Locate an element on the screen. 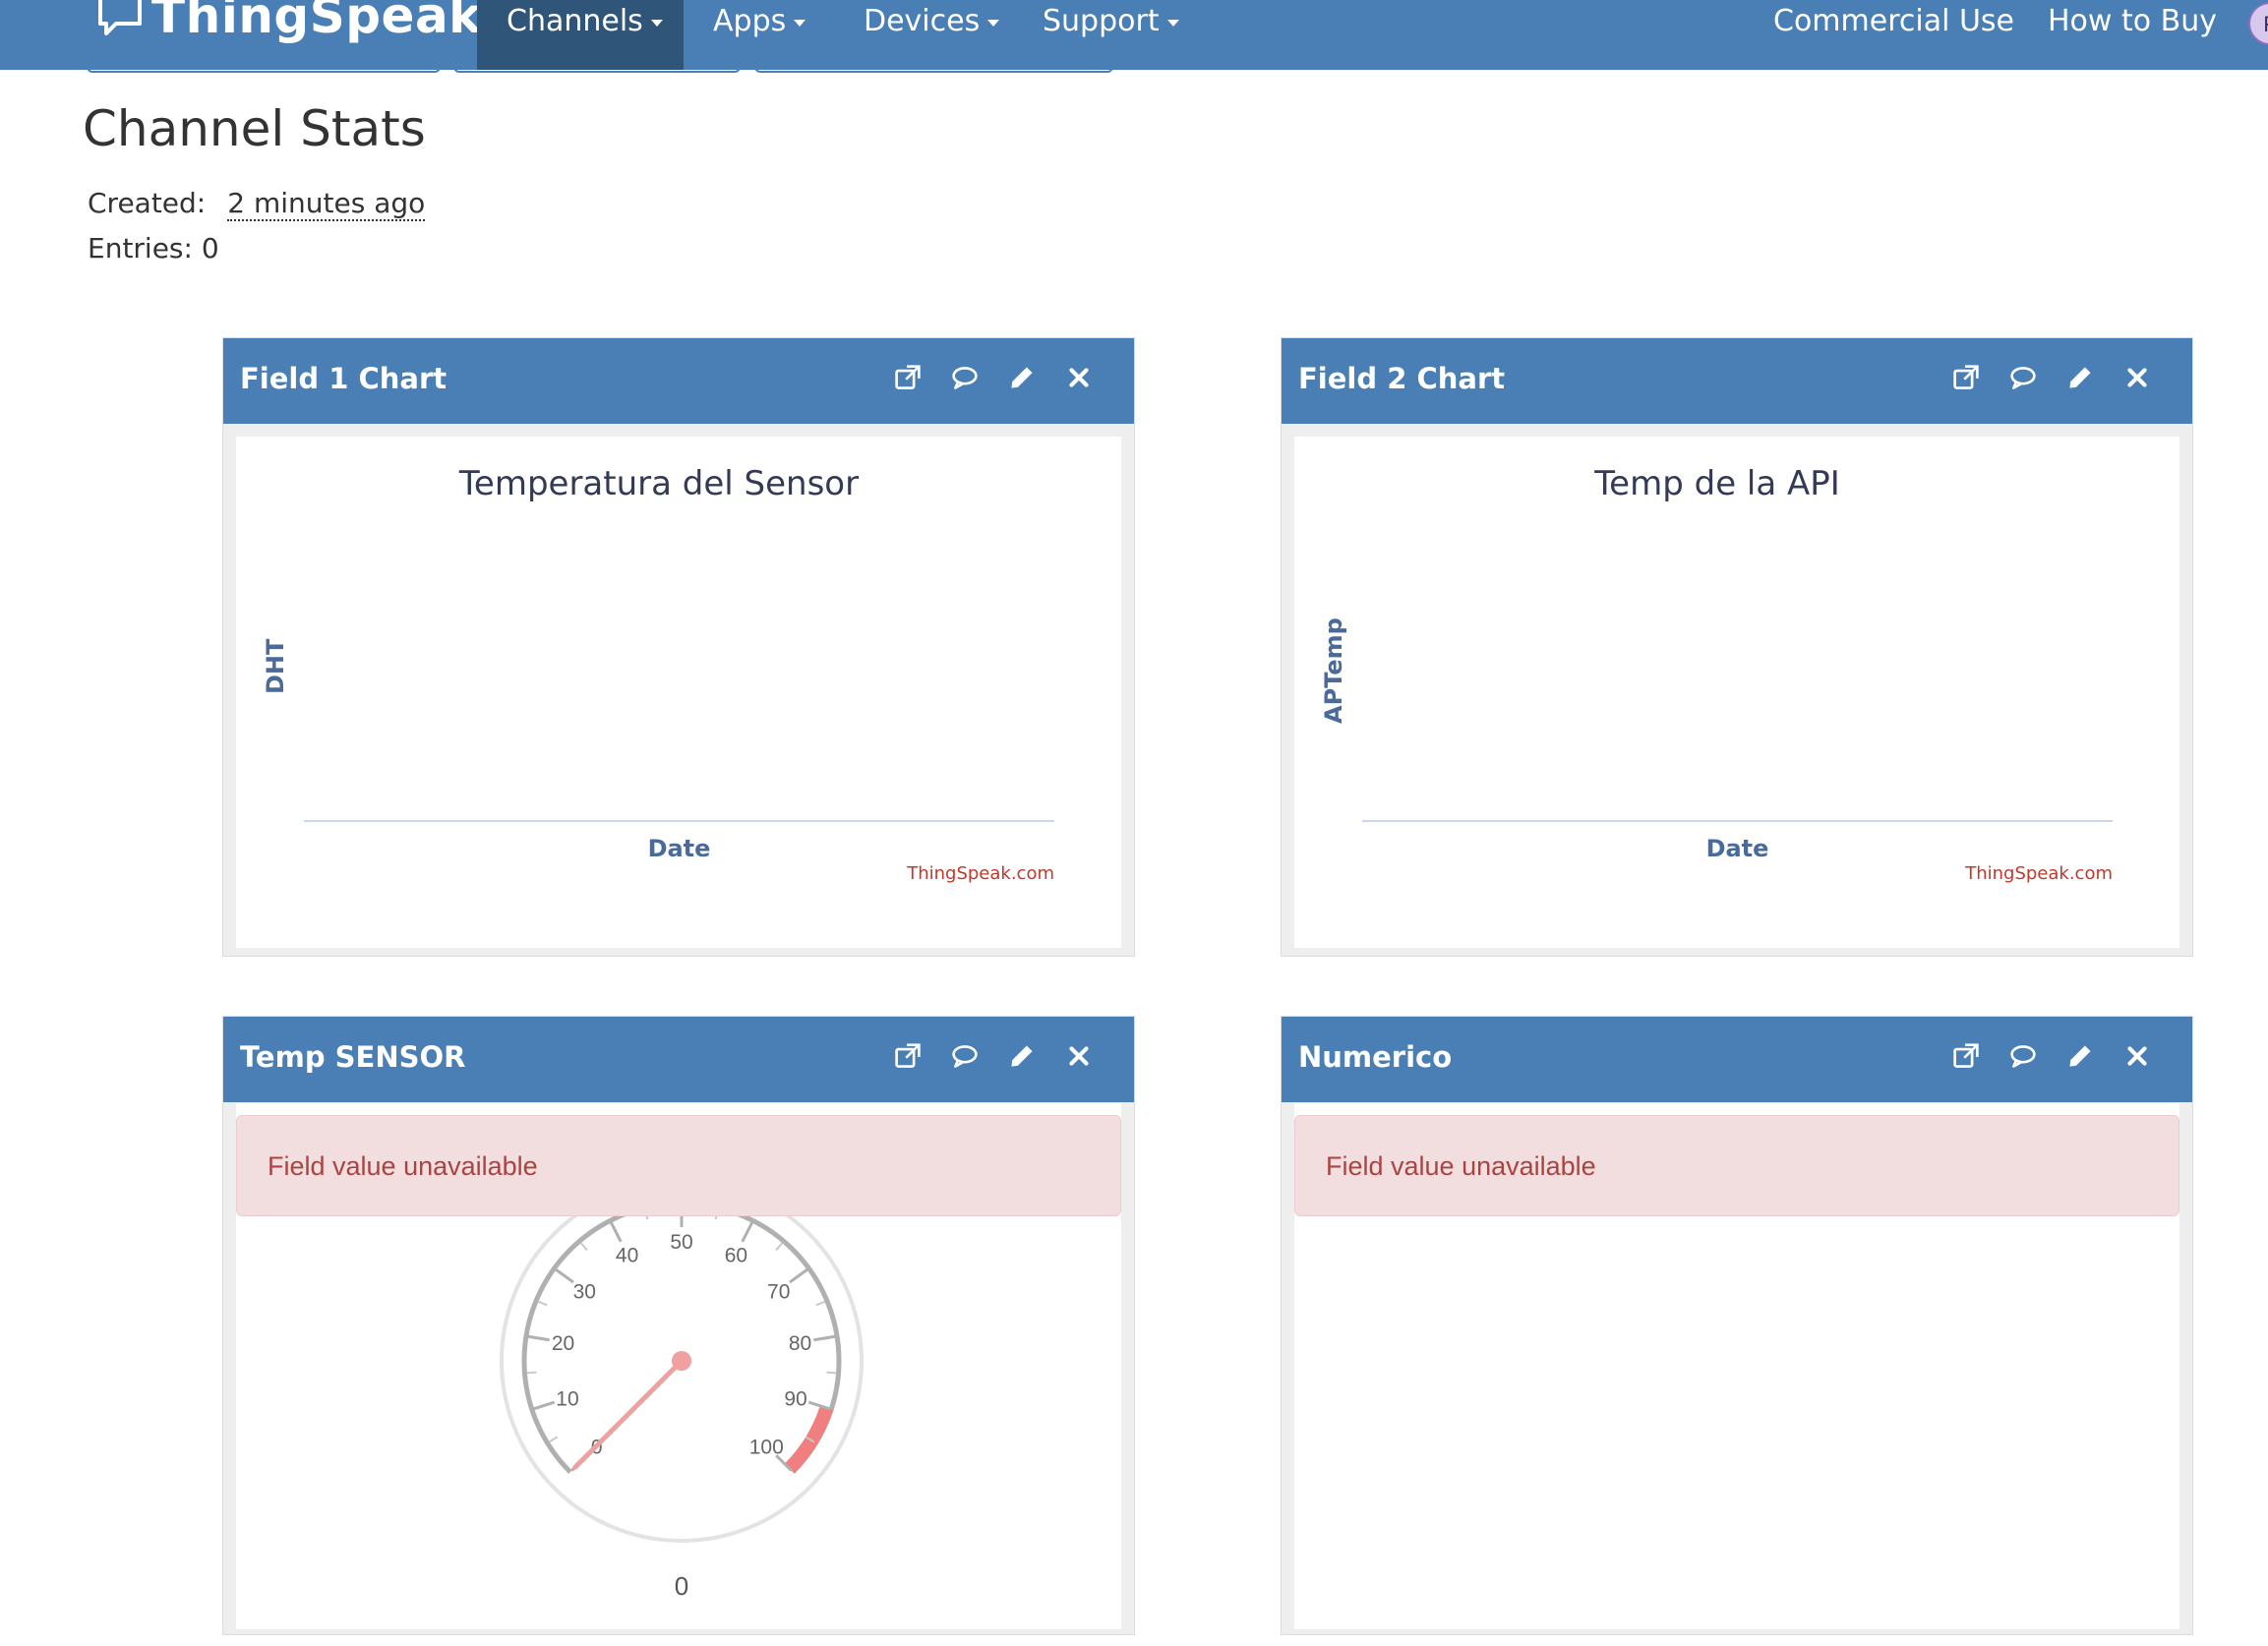 This screenshot has width=2268, height=1646. entries-label: Entries: is located at coordinates (140, 248).